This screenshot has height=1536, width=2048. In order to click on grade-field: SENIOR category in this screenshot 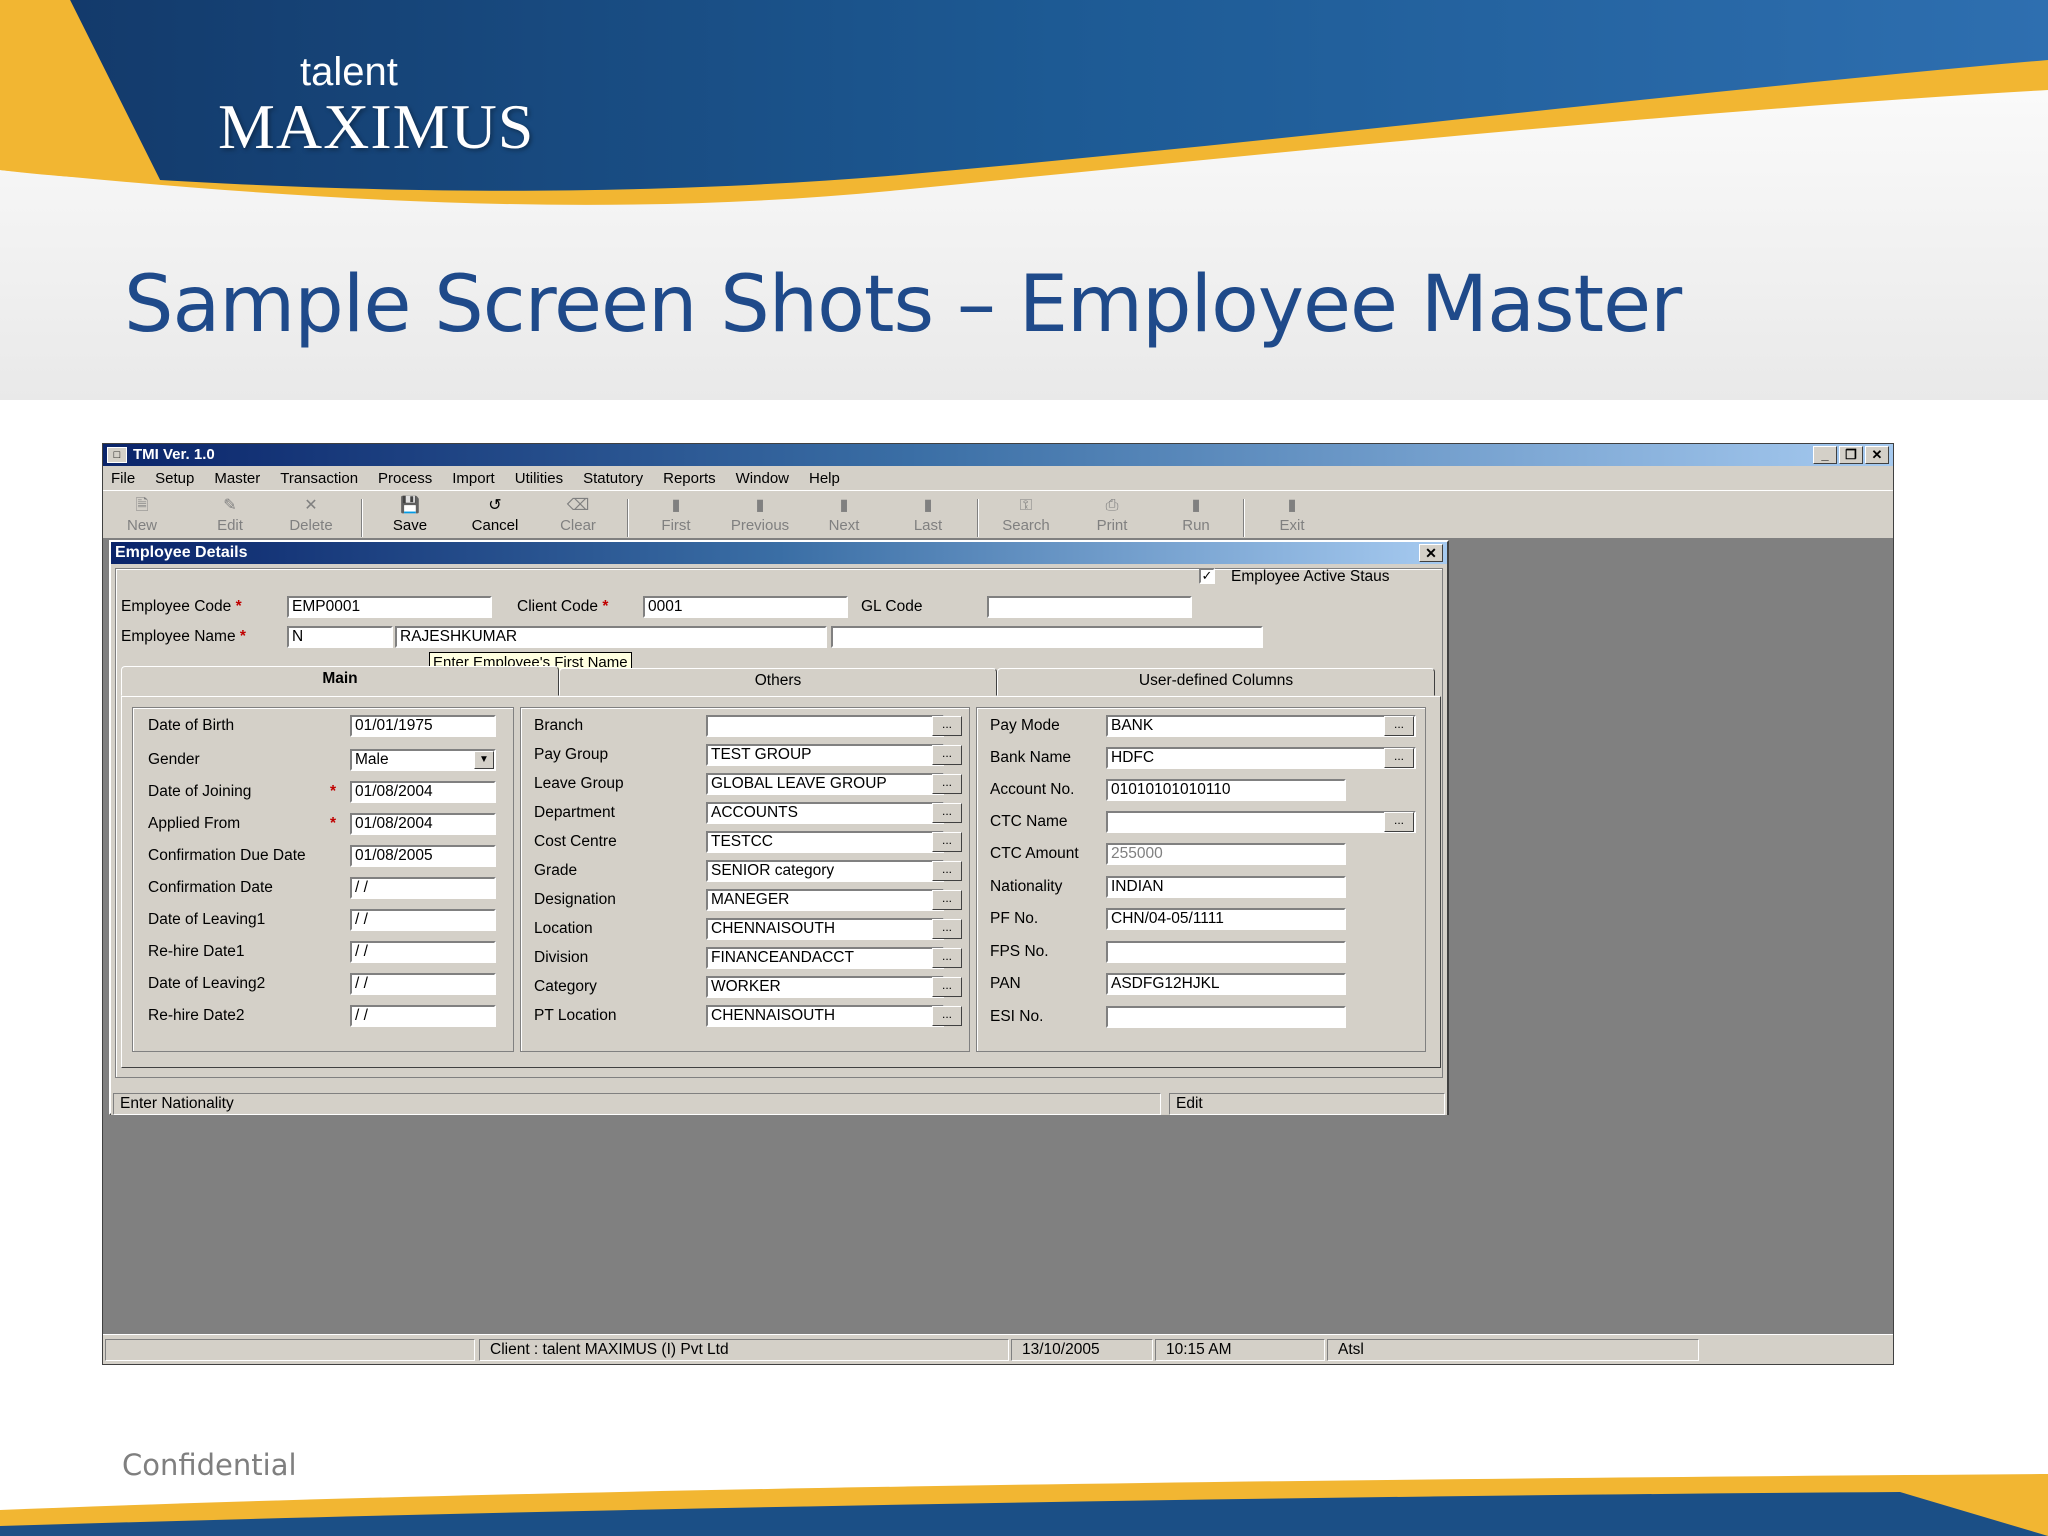, I will do `click(825, 871)`.